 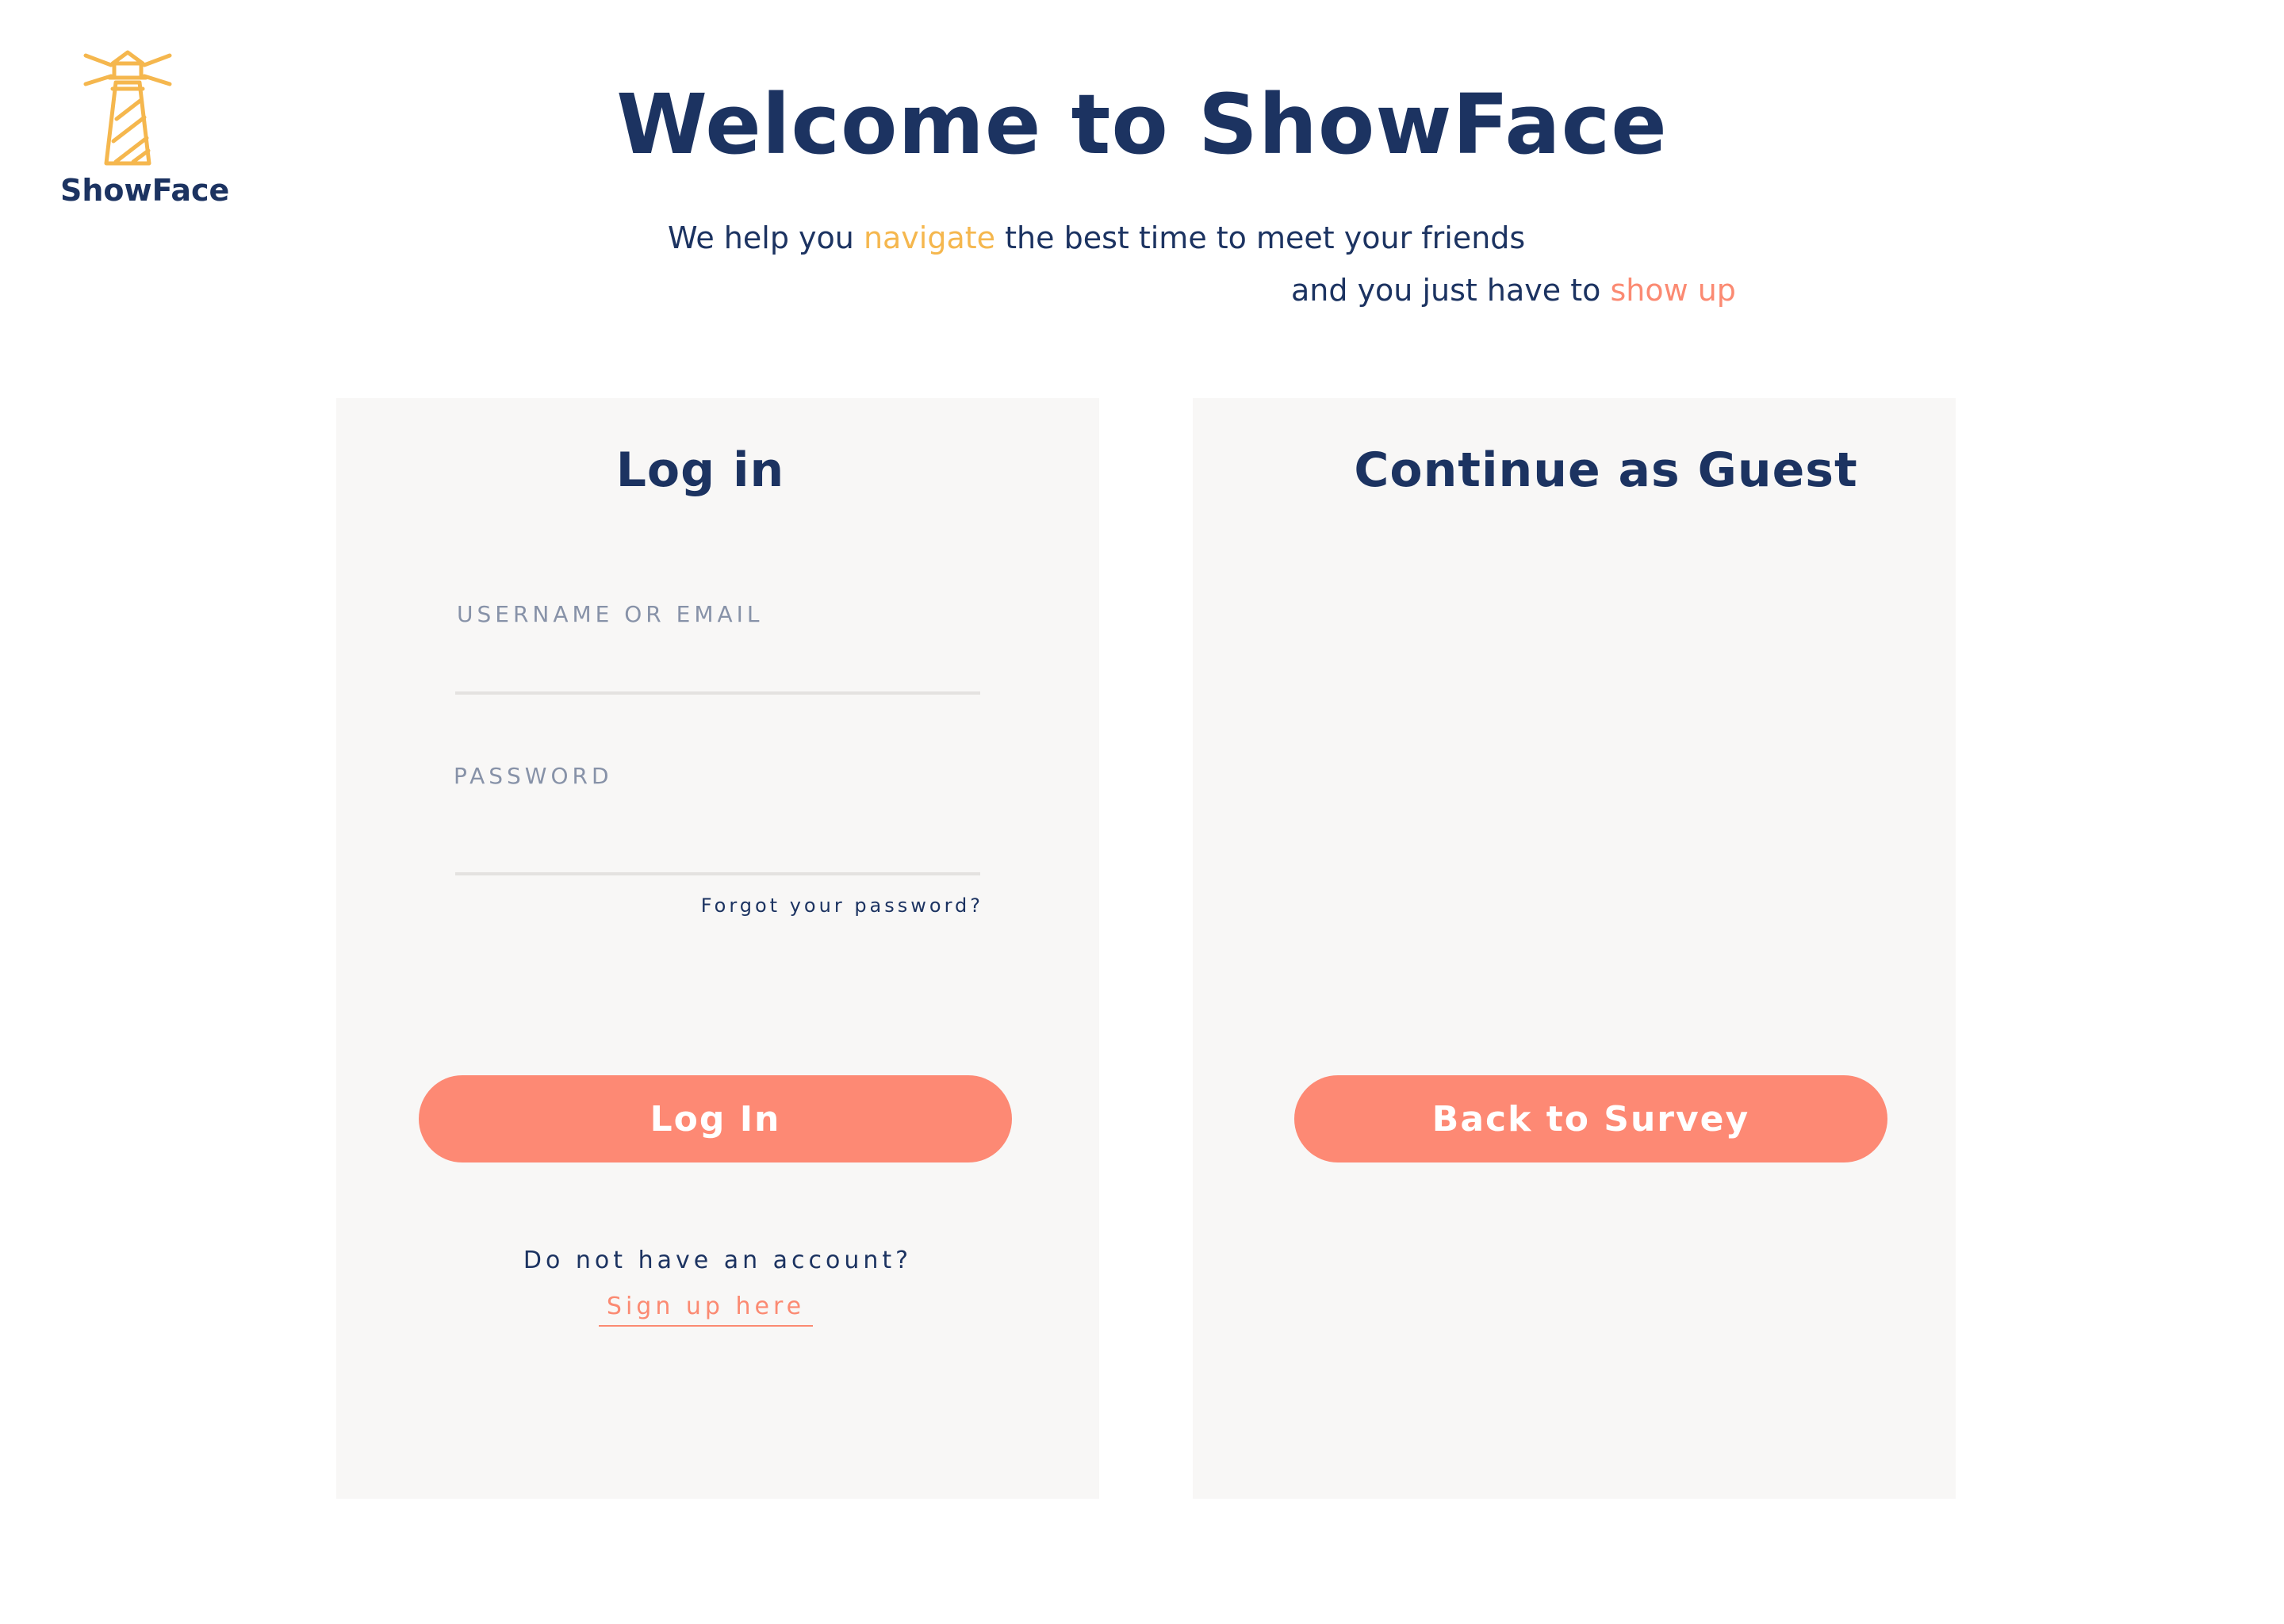 What do you see at coordinates (1673, 290) in the screenshot?
I see `tagline-highlight-show-up: show up` at bounding box center [1673, 290].